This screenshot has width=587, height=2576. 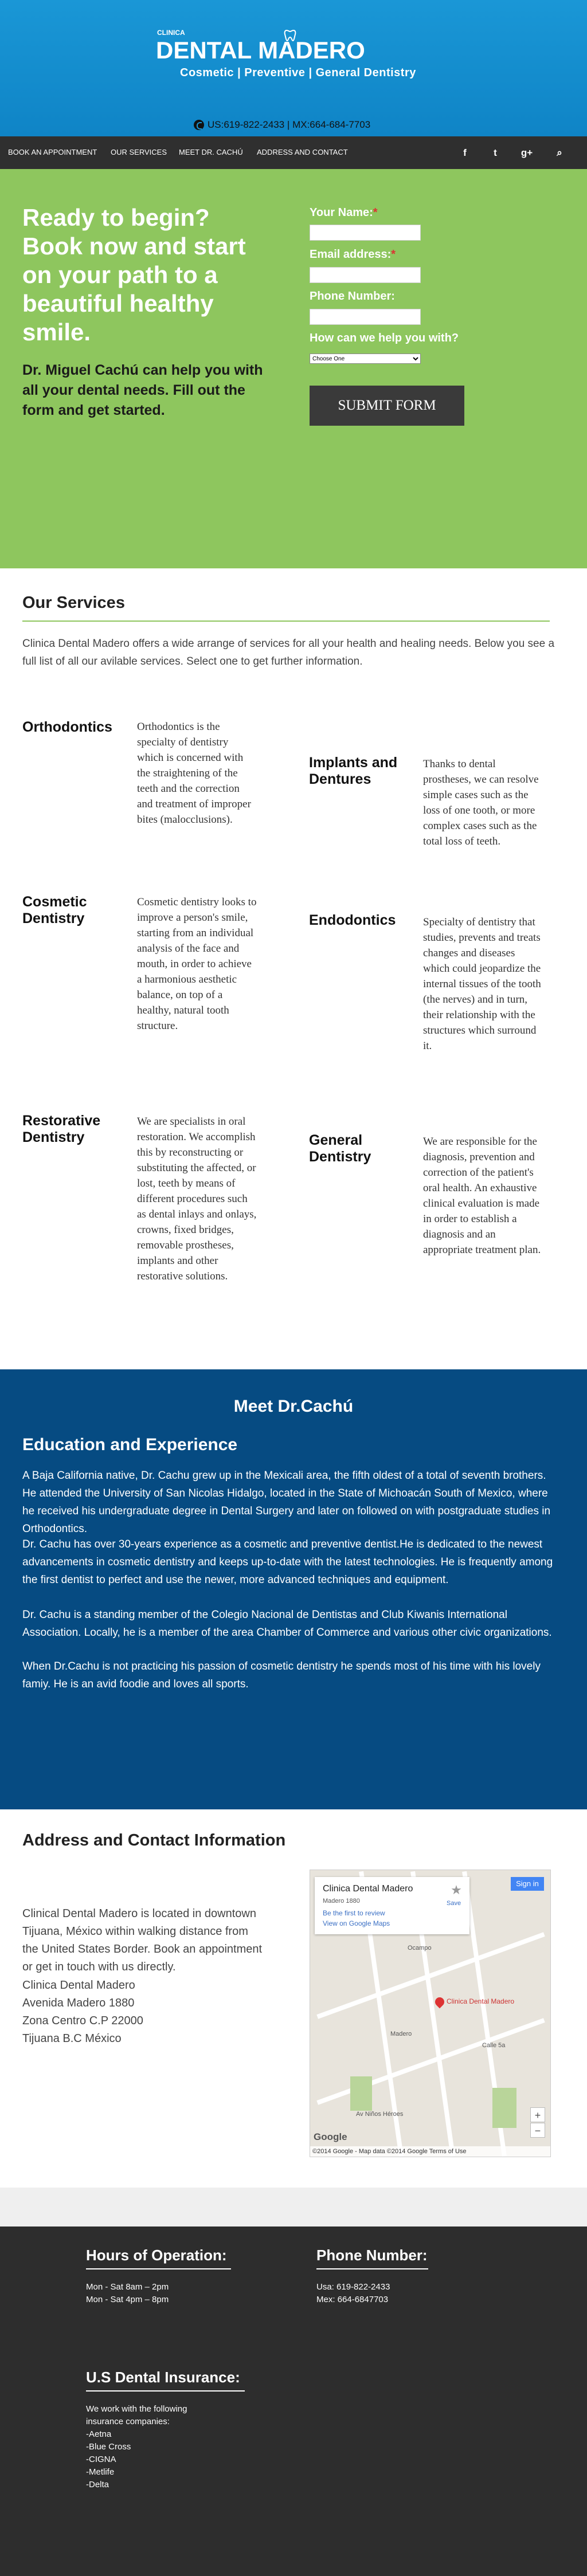 I want to click on services-title: Our Services, so click(x=74, y=603).